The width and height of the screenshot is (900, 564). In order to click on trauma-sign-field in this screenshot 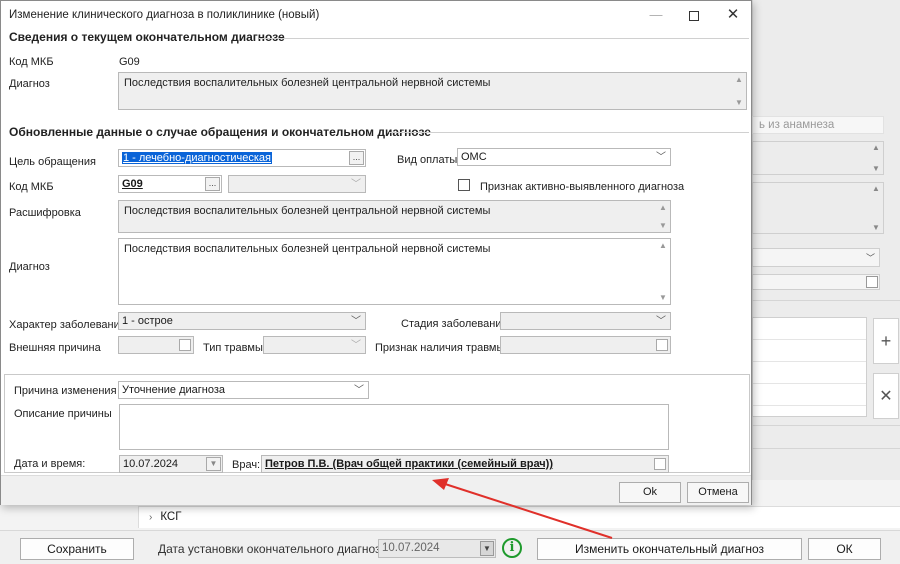, I will do `click(585, 345)`.